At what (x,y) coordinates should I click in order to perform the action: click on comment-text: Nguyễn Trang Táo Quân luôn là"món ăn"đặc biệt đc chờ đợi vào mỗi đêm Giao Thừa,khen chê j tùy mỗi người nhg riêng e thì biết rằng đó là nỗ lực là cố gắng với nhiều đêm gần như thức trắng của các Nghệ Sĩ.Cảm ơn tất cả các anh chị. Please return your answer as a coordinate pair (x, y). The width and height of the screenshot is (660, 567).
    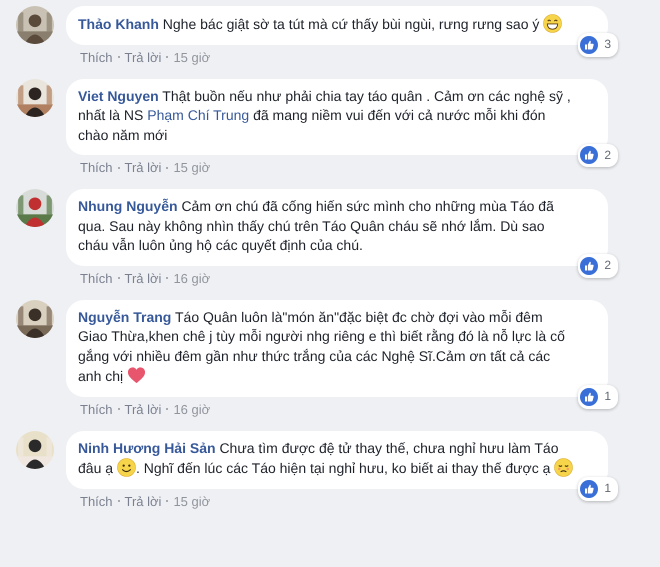
    Looking at the image, I should click on (322, 347).